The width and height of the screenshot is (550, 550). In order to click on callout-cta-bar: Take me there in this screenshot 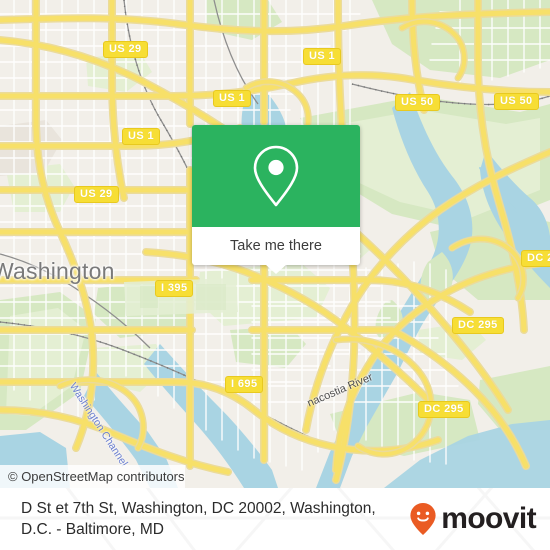, I will do `click(276, 250)`.